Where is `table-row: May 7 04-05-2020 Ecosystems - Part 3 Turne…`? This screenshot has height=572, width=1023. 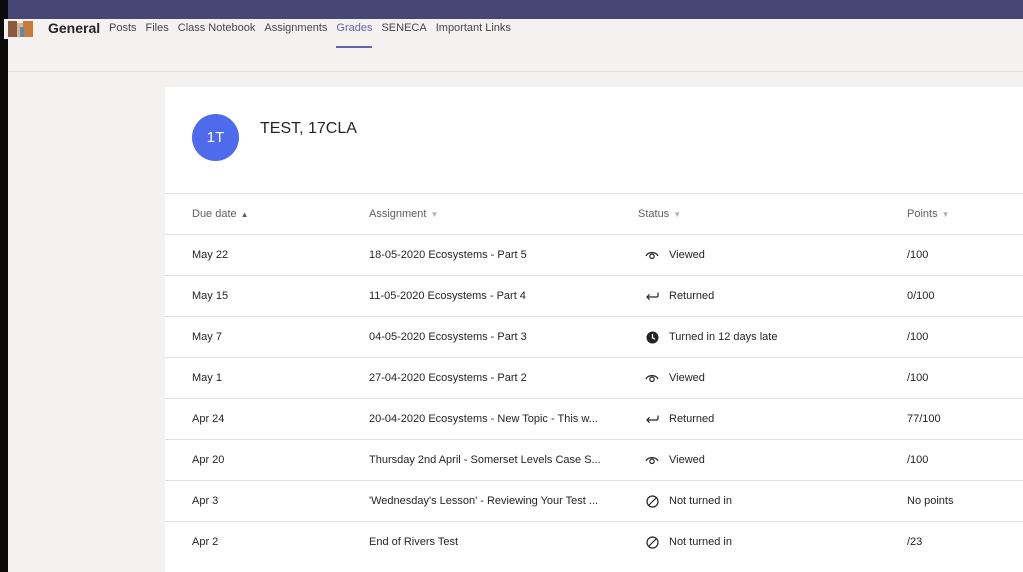 table-row: May 7 04-05-2020 Ecosystems - Part 3 Turne… is located at coordinates (594, 336).